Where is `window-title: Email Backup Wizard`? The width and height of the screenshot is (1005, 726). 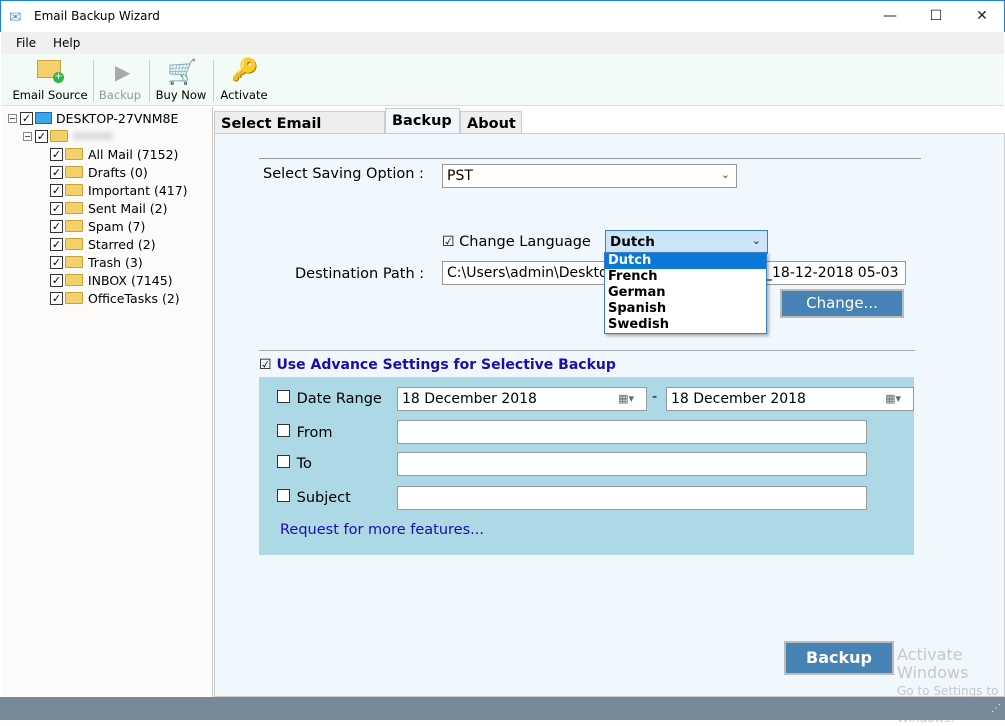
window-title: Email Backup Wizard is located at coordinates (97, 16).